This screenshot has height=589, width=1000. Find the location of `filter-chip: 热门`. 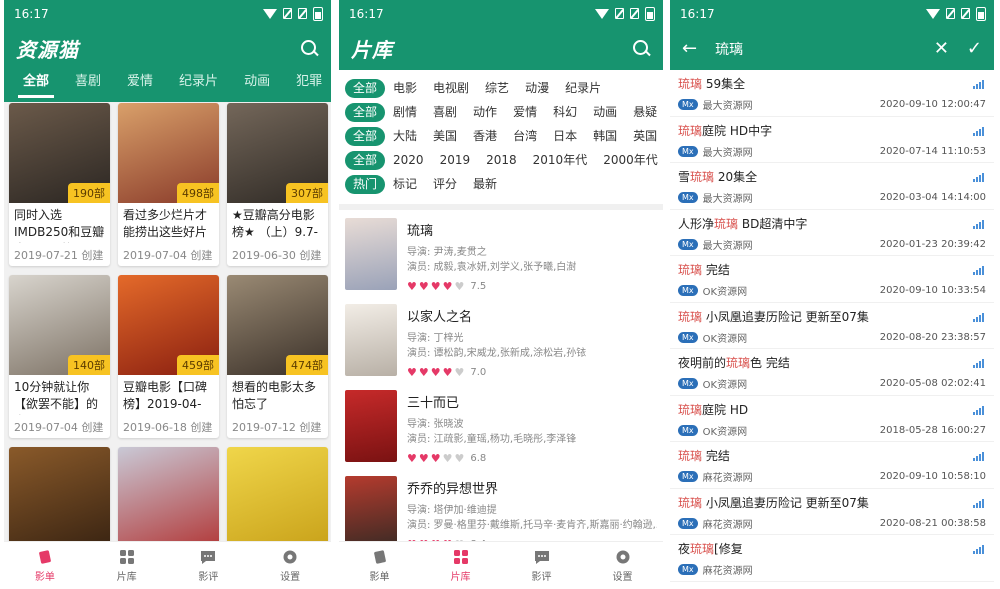

filter-chip: 热门 is located at coordinates (365, 184).